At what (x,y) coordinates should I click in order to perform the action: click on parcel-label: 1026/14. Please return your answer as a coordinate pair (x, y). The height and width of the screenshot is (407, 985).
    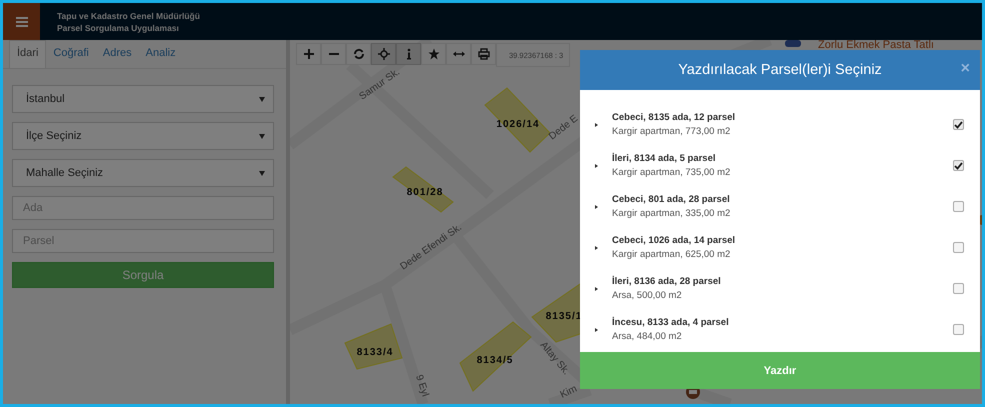
    Looking at the image, I should click on (518, 124).